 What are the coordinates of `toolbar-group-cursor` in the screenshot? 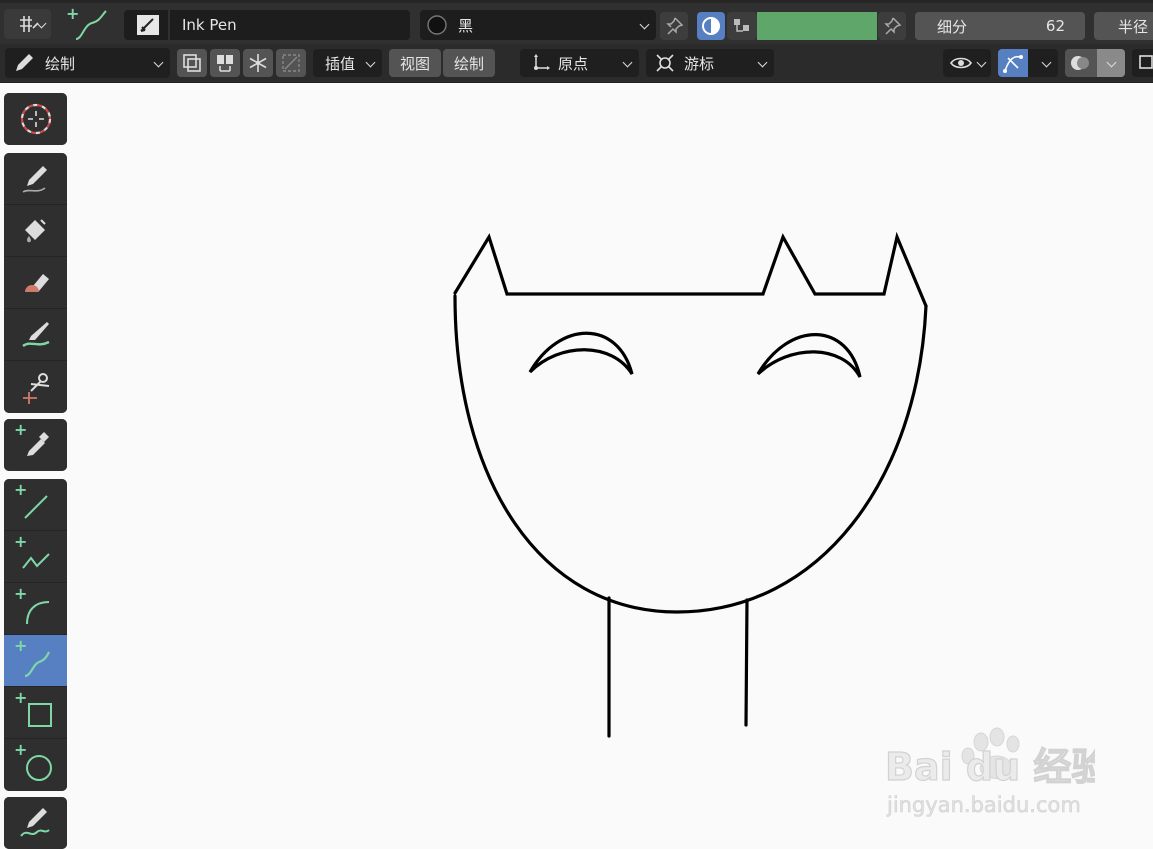 It's located at (35, 119).